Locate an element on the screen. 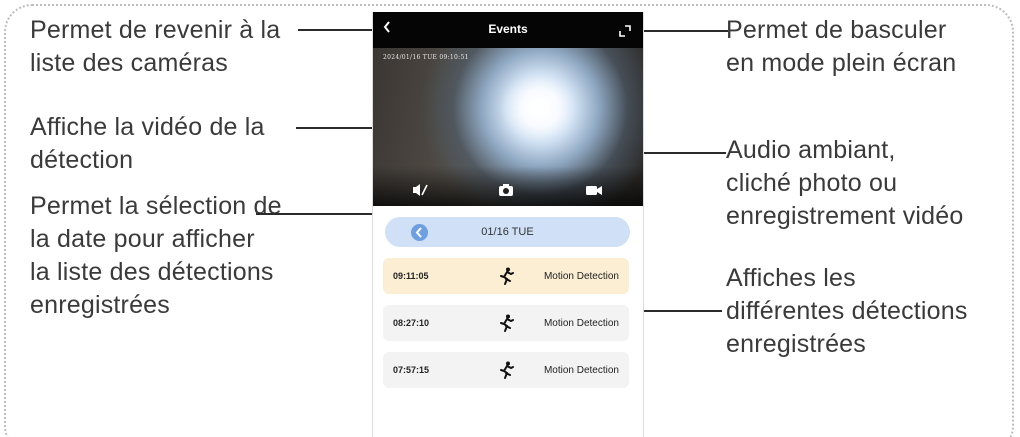 The image size is (1020, 437). event-row: 09:11:05 Motion Detection is located at coordinates (506, 276).